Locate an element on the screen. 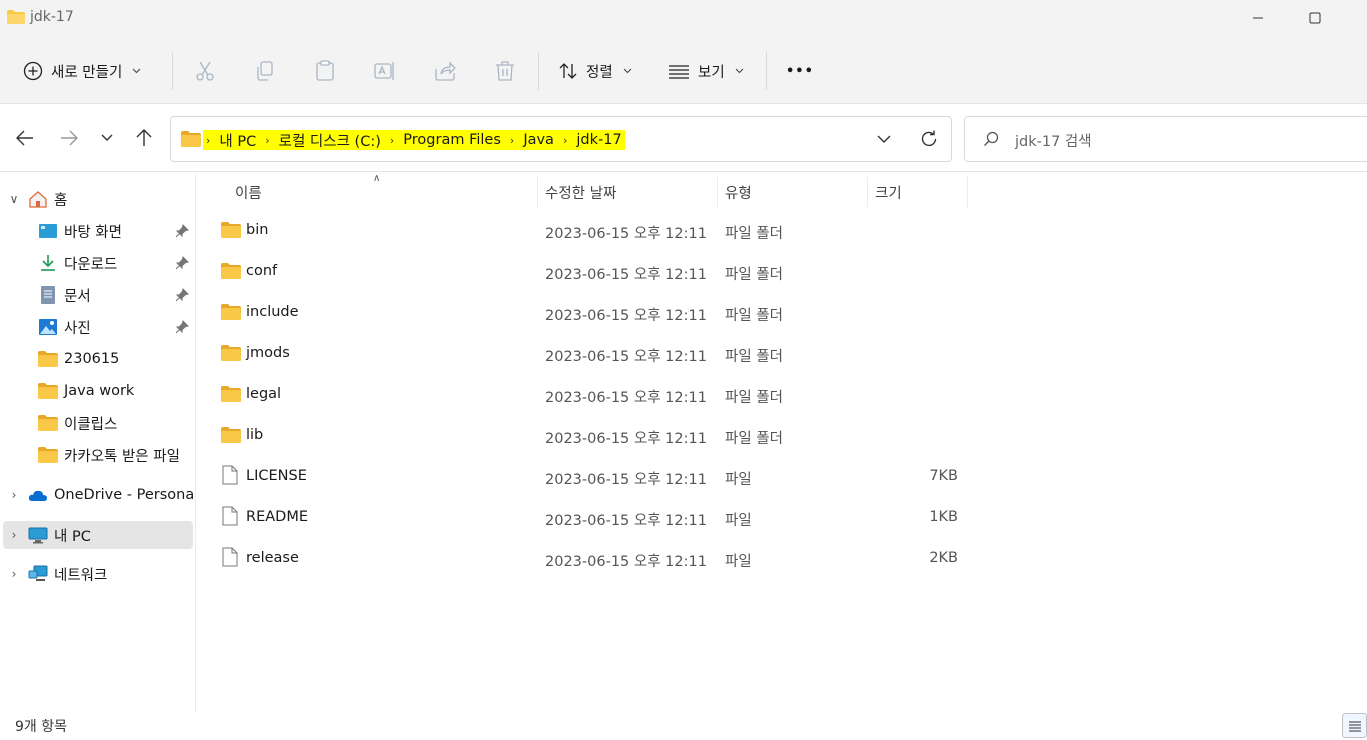 This screenshot has width=1367, height=740. desktop-icon is located at coordinates (48, 231).